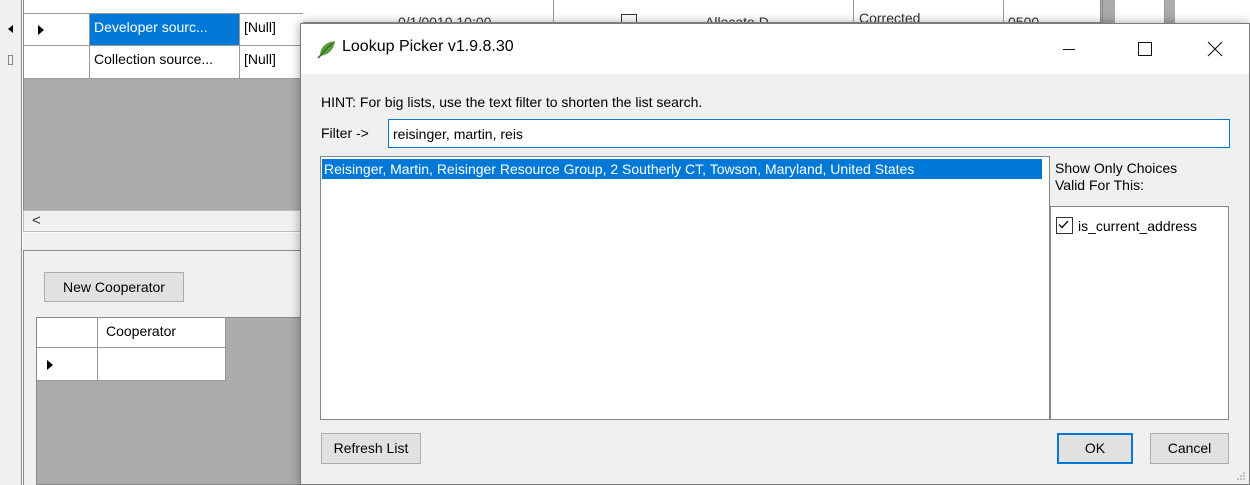  What do you see at coordinates (1116, 168) in the screenshot?
I see `valid-choices-label-line1: Show Only Choices` at bounding box center [1116, 168].